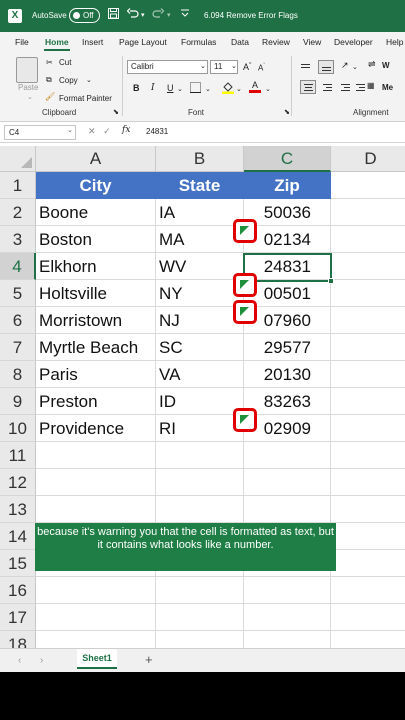 The height and width of the screenshot is (720, 405). Describe the element at coordinates (287, 293) in the screenshot. I see `zip-cell: 00501` at that location.